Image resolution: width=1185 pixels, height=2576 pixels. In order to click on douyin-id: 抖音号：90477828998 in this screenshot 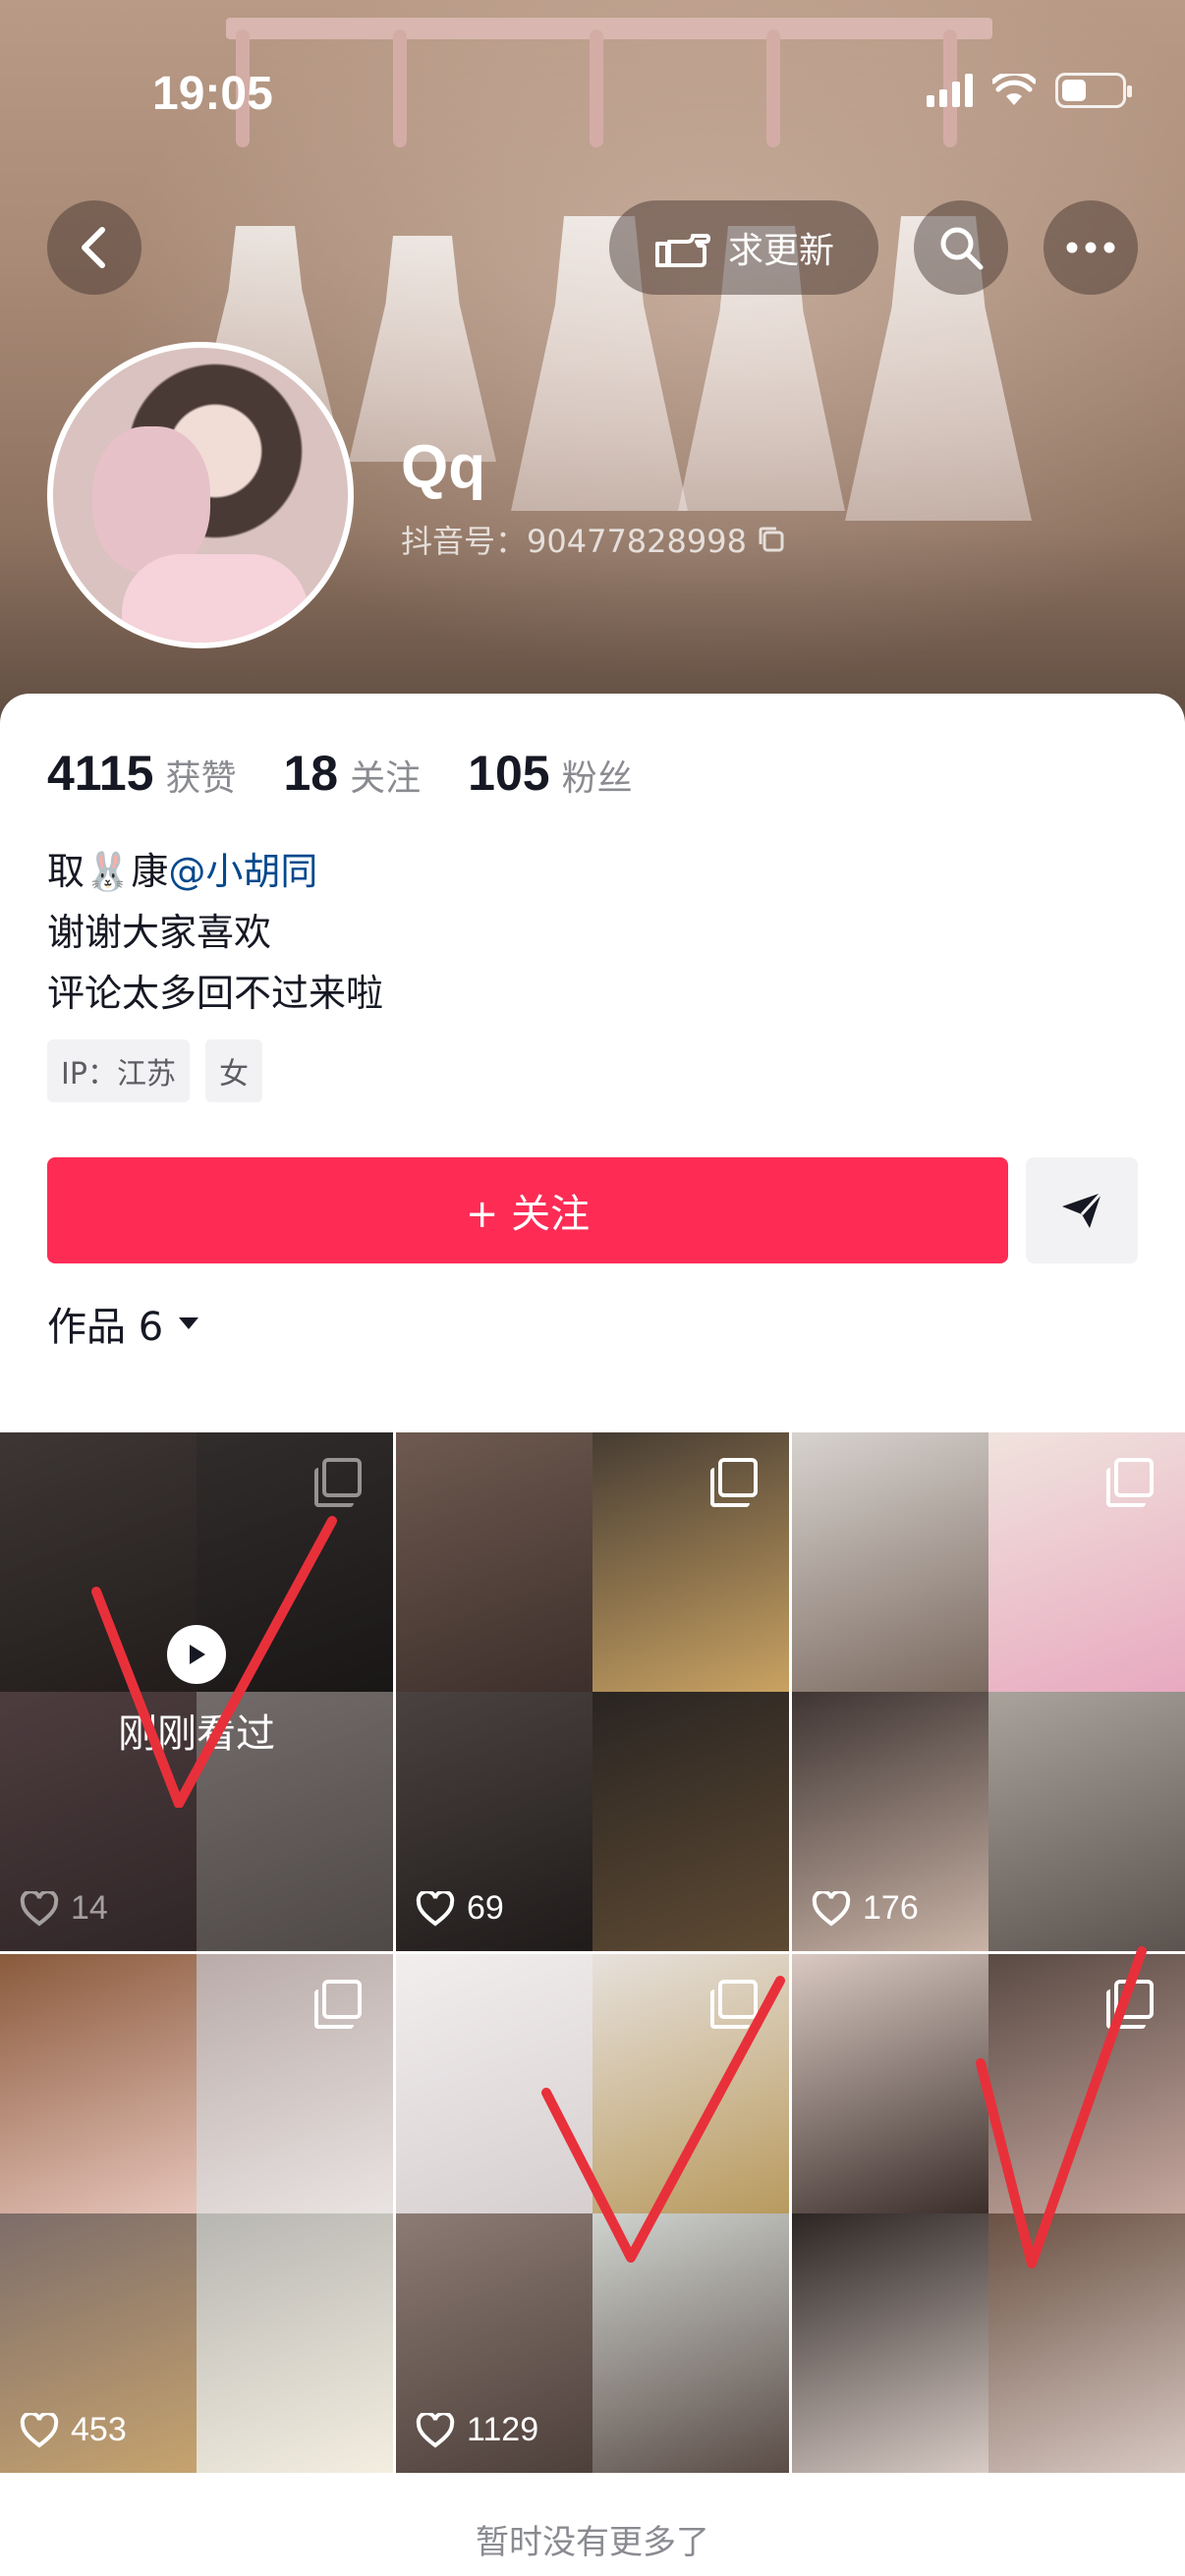, I will do `click(594, 539)`.